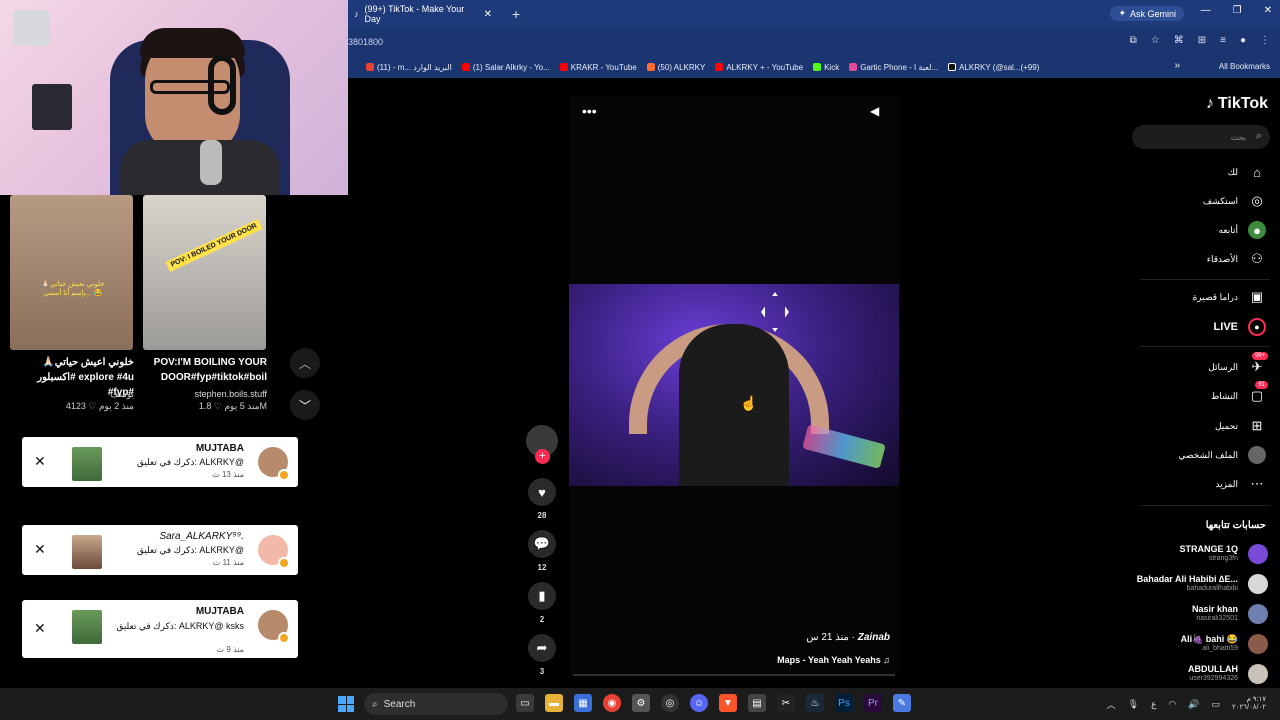 The width and height of the screenshot is (1280, 720). Describe the element at coordinates (1196, 484) in the screenshot. I see `nav-more: المزيد ⋯` at that location.